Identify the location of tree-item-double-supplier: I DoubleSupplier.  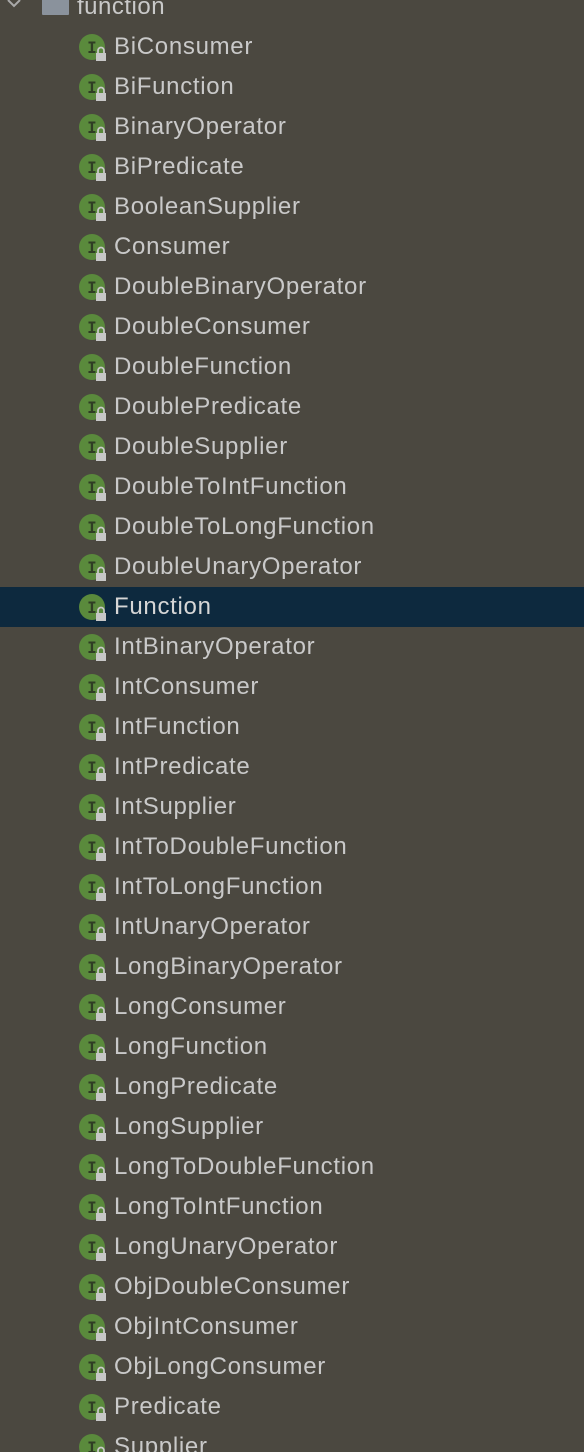
(292, 447).